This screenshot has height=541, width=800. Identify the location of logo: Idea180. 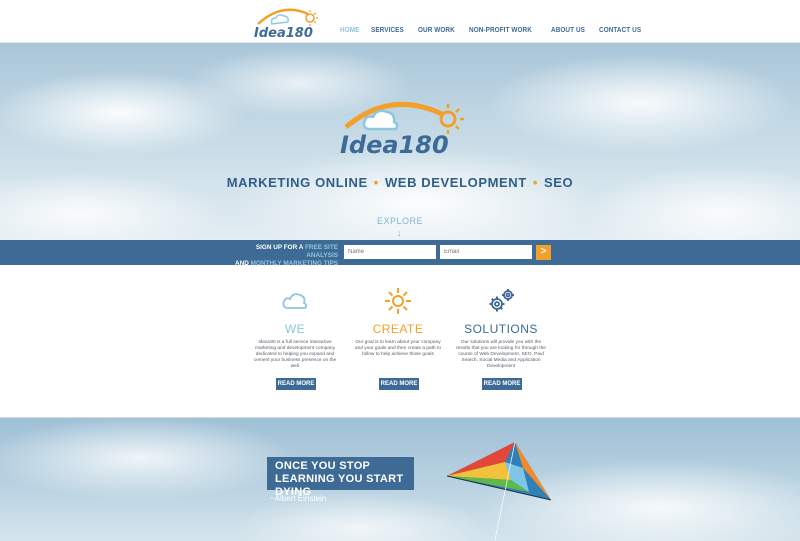
(287, 22).